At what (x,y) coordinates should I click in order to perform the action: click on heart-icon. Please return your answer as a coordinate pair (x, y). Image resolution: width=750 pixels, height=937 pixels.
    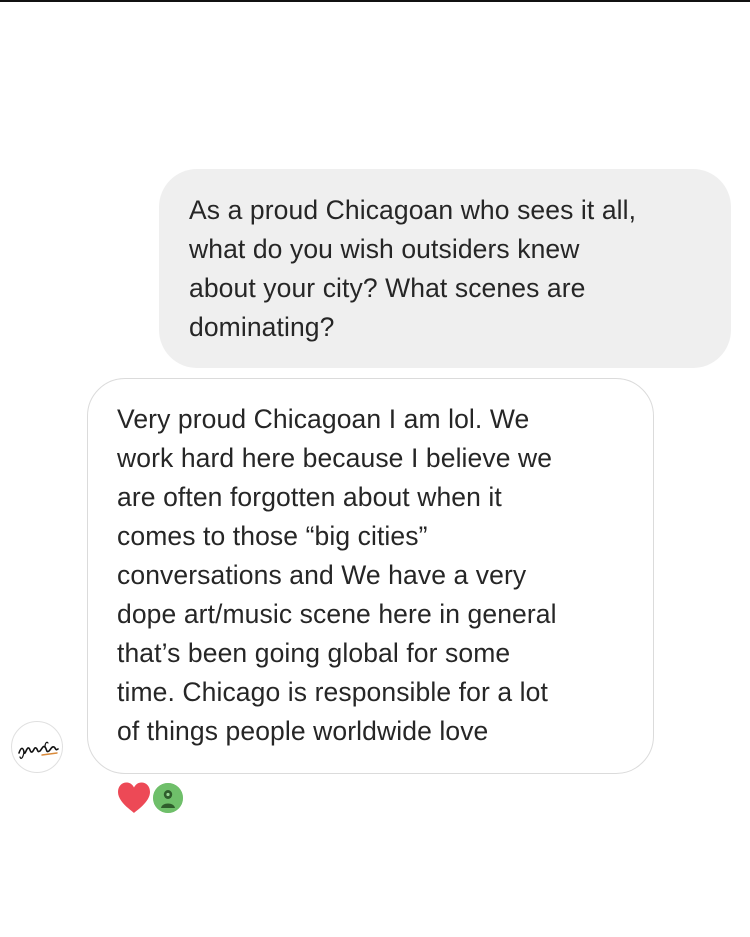
    Looking at the image, I should click on (134, 797).